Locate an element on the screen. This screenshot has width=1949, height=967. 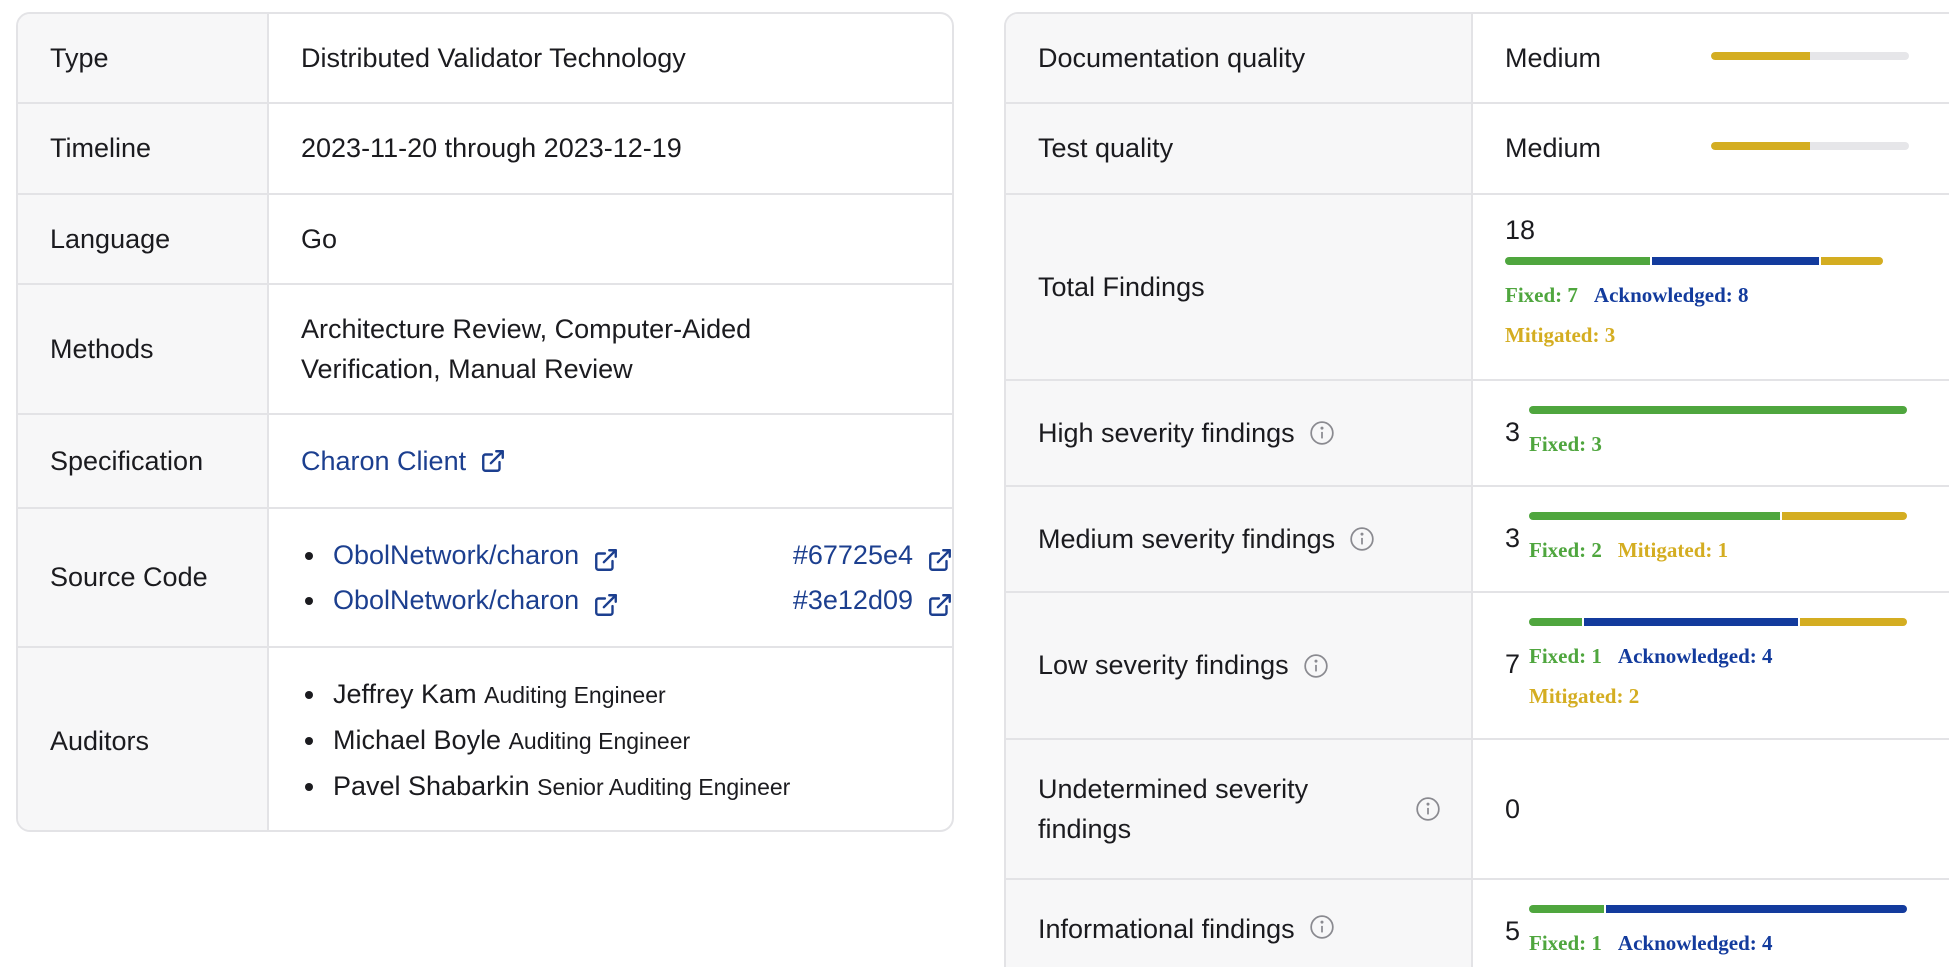
timeline-label: Timeline is located at coordinates (143, 148).